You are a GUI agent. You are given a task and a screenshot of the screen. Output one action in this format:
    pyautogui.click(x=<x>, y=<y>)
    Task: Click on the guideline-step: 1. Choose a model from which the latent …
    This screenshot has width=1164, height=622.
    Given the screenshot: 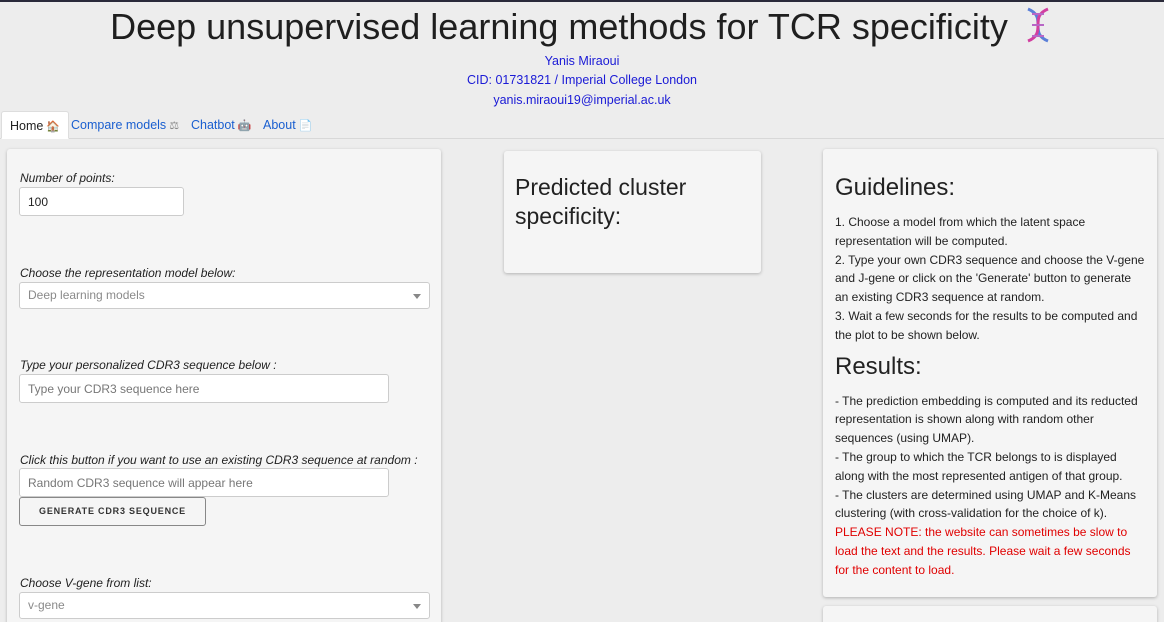 What is the action you would take?
    pyautogui.click(x=960, y=231)
    